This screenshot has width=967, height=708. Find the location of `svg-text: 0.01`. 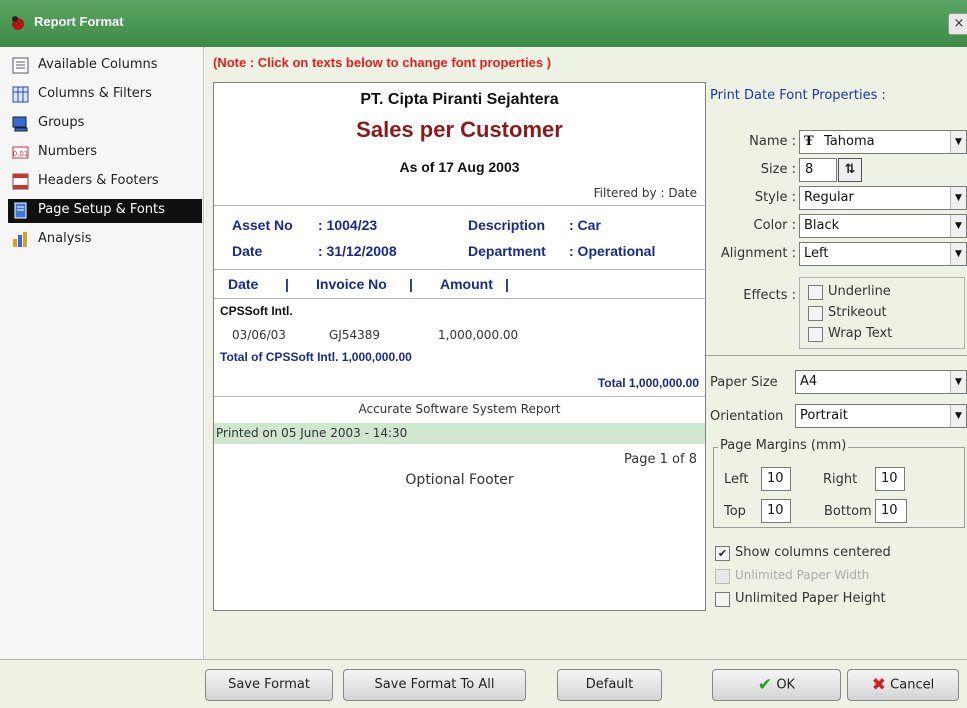

svg-text: 0.01 is located at coordinates (21, 154).